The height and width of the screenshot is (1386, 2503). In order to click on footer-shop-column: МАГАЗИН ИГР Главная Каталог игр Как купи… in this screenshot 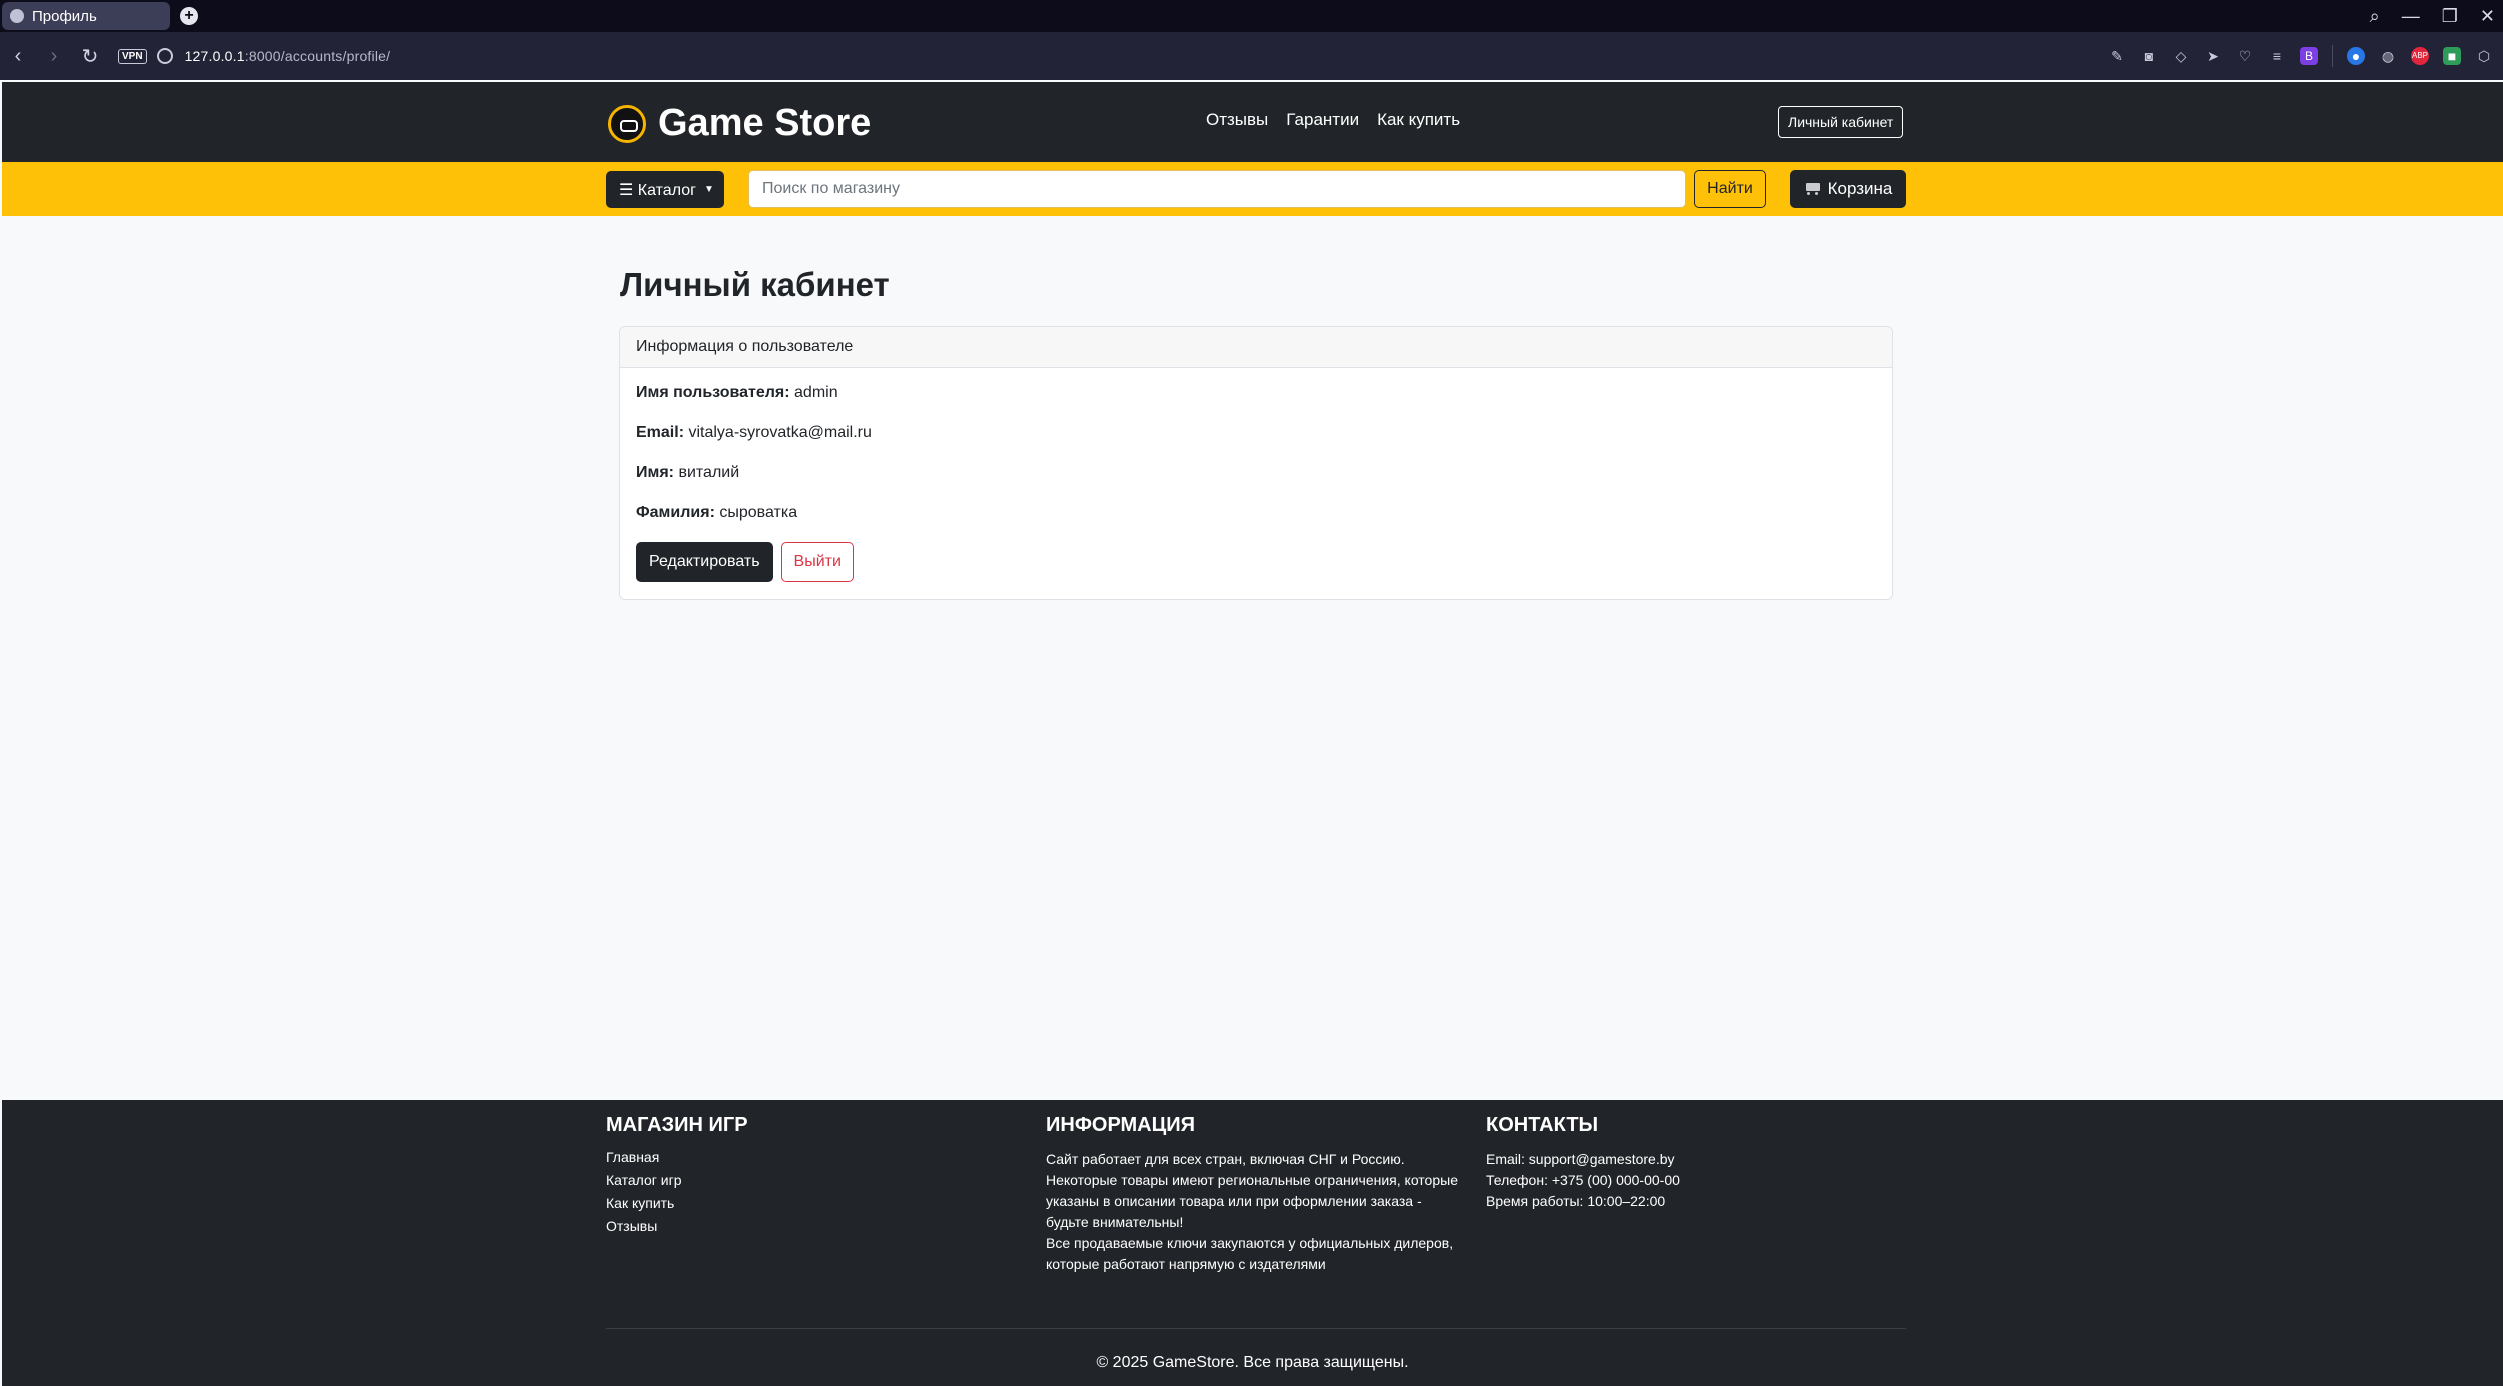, I will do `click(677, 1177)`.